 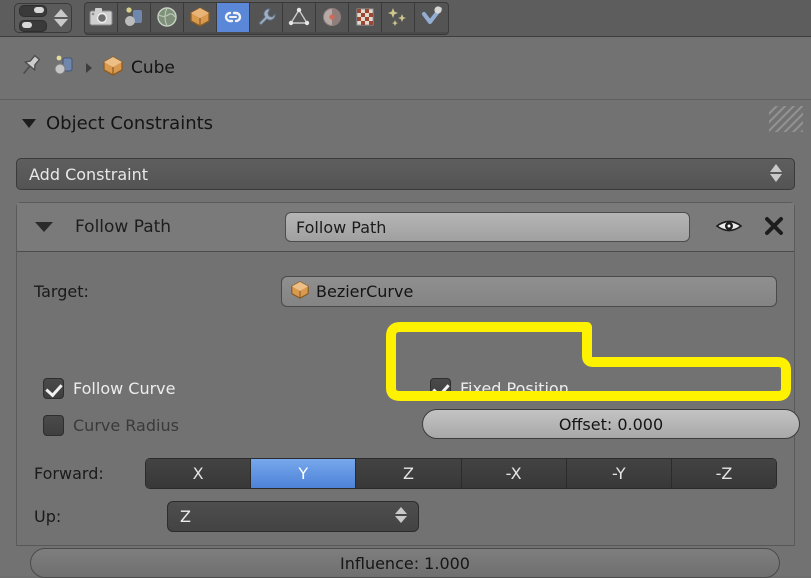 I want to click on wrench-icon, so click(x=266, y=17).